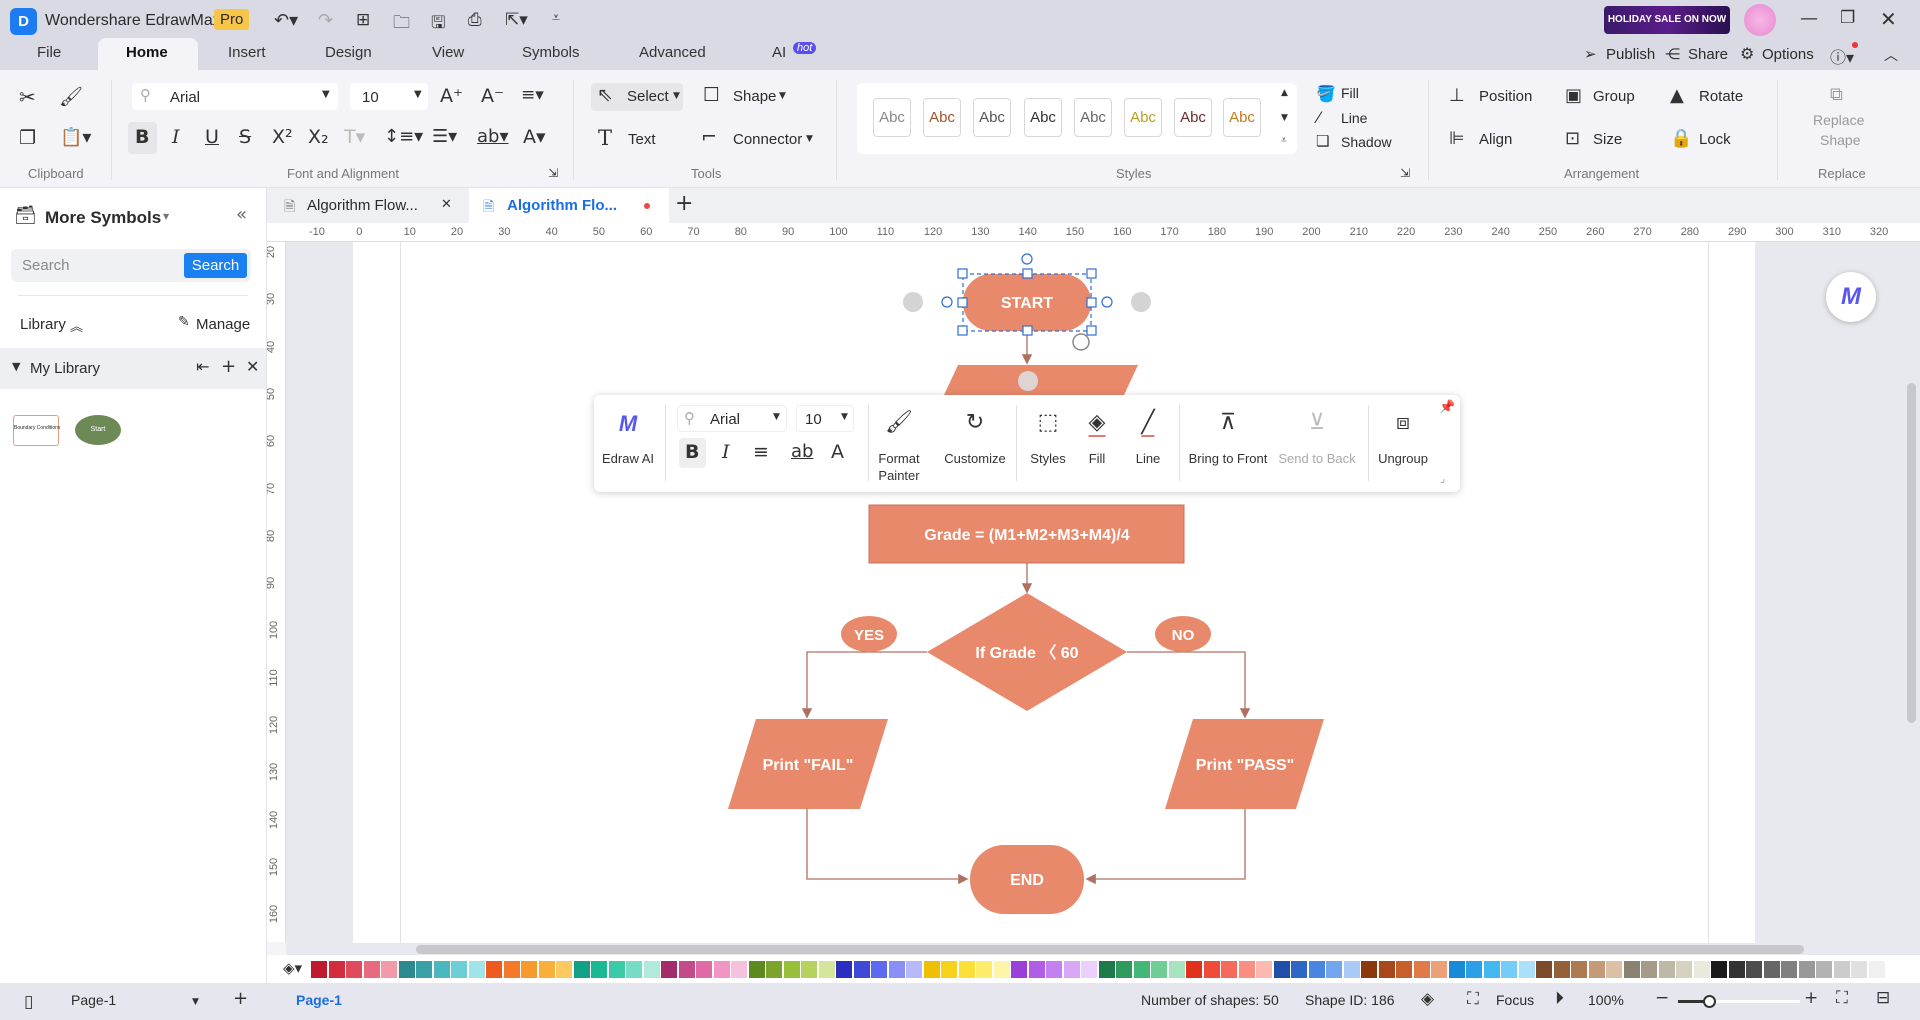 Image resolution: width=1920 pixels, height=1020 pixels. Describe the element at coordinates (1148, 458) in the screenshot. I see `line-button: Line` at that location.